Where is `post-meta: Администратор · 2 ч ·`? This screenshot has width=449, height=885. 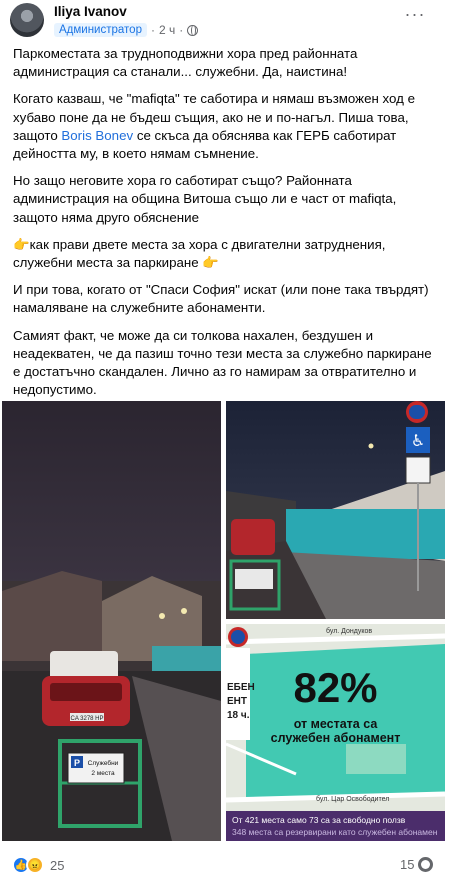
post-meta: Администратор · 2 ч · is located at coordinates (126, 30).